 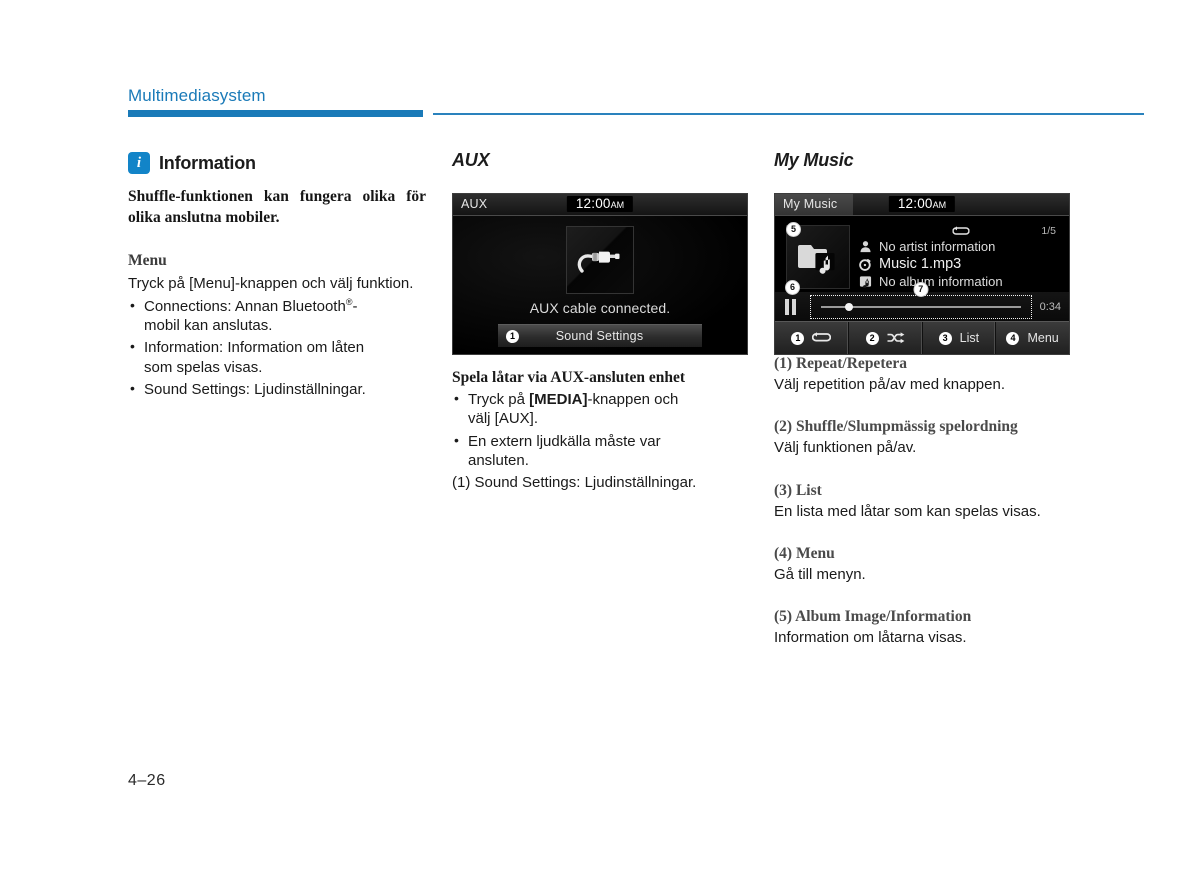 What do you see at coordinates (197, 95) in the screenshot?
I see `chapter-title: Multimediasystem` at bounding box center [197, 95].